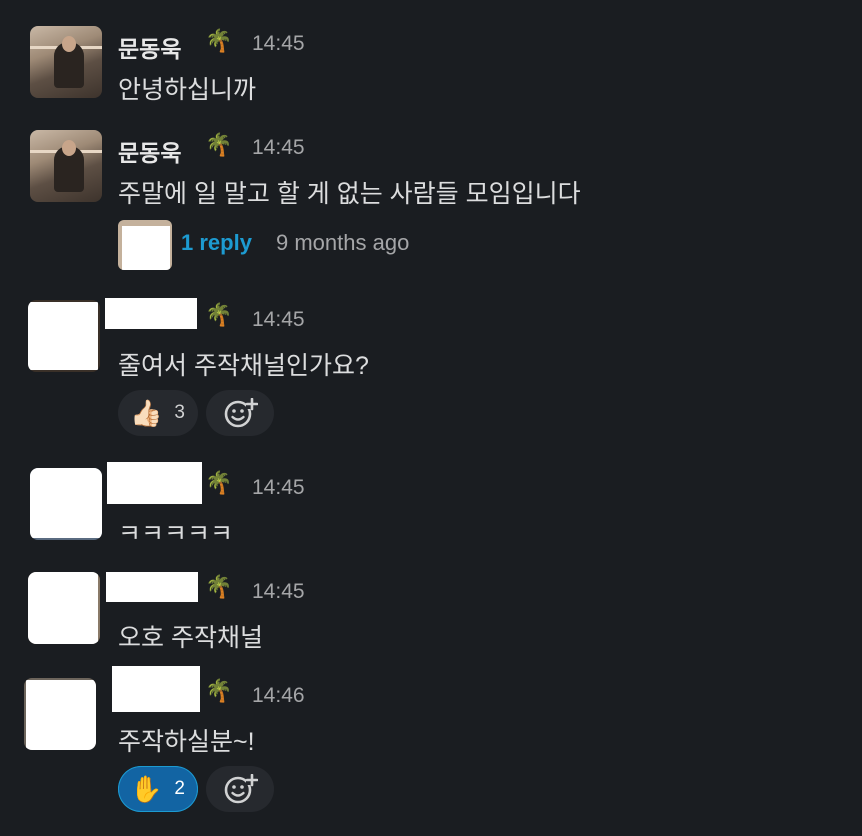 Image resolution: width=862 pixels, height=836 pixels. Describe the element at coordinates (343, 242) in the screenshot. I see `reply-time: 9 months ago` at that location.